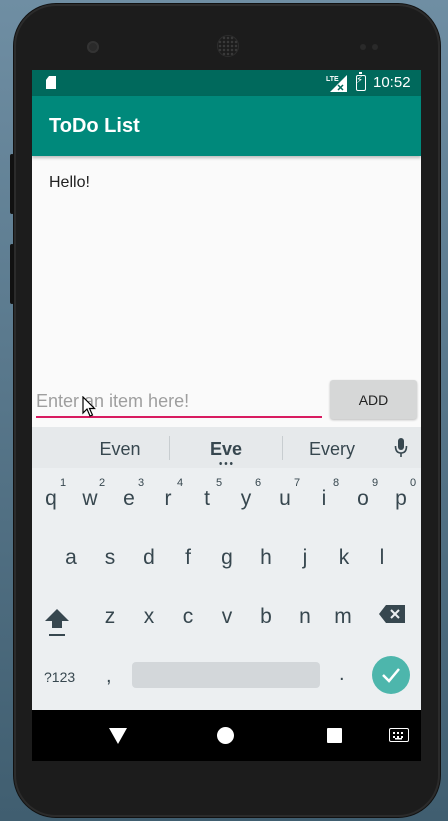 Image resolution: width=448 pixels, height=821 pixels. What do you see at coordinates (71, 558) in the screenshot?
I see `key-a: a` at bounding box center [71, 558].